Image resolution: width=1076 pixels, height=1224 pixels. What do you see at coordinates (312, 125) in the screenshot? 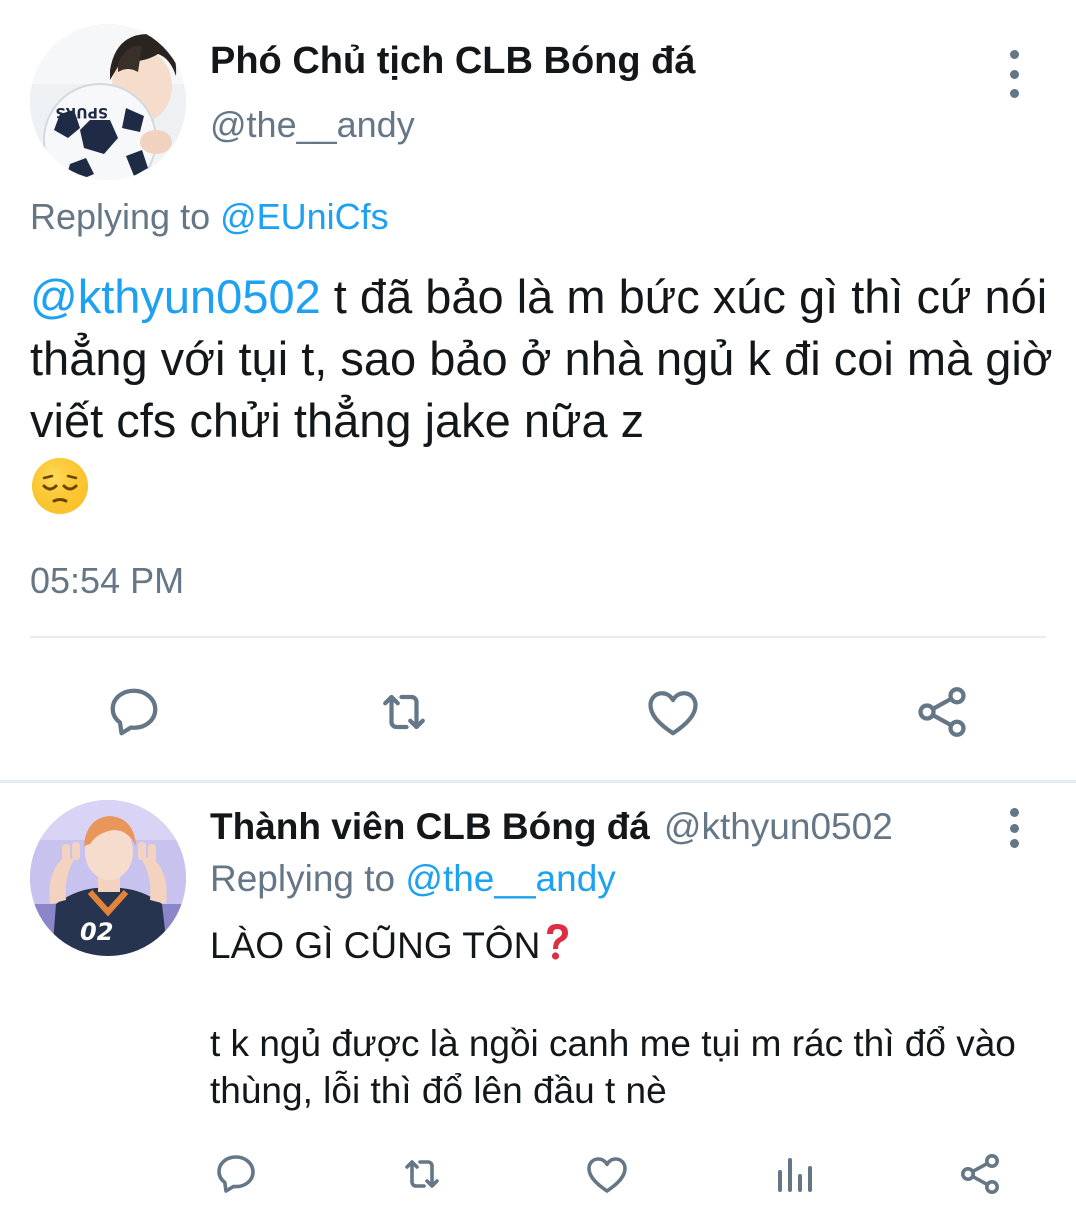
I see `user-handle: @the__andy` at bounding box center [312, 125].